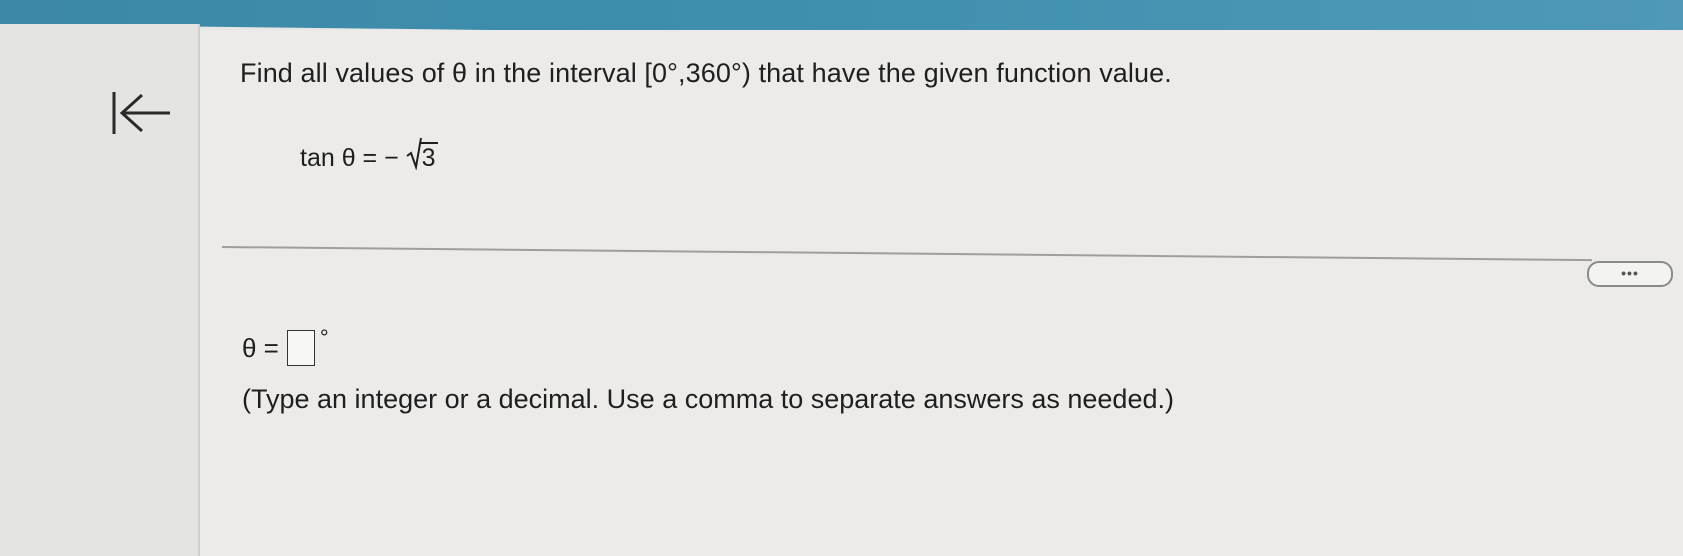 The width and height of the screenshot is (1683, 556). I want to click on function-equation: tan θ = − 3, so click(369, 155).